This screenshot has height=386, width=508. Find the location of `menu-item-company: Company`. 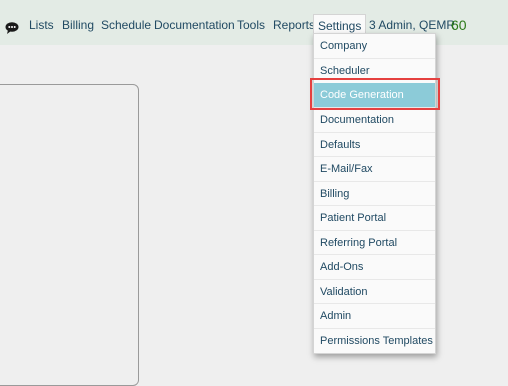

menu-item-company: Company is located at coordinates (374, 46).